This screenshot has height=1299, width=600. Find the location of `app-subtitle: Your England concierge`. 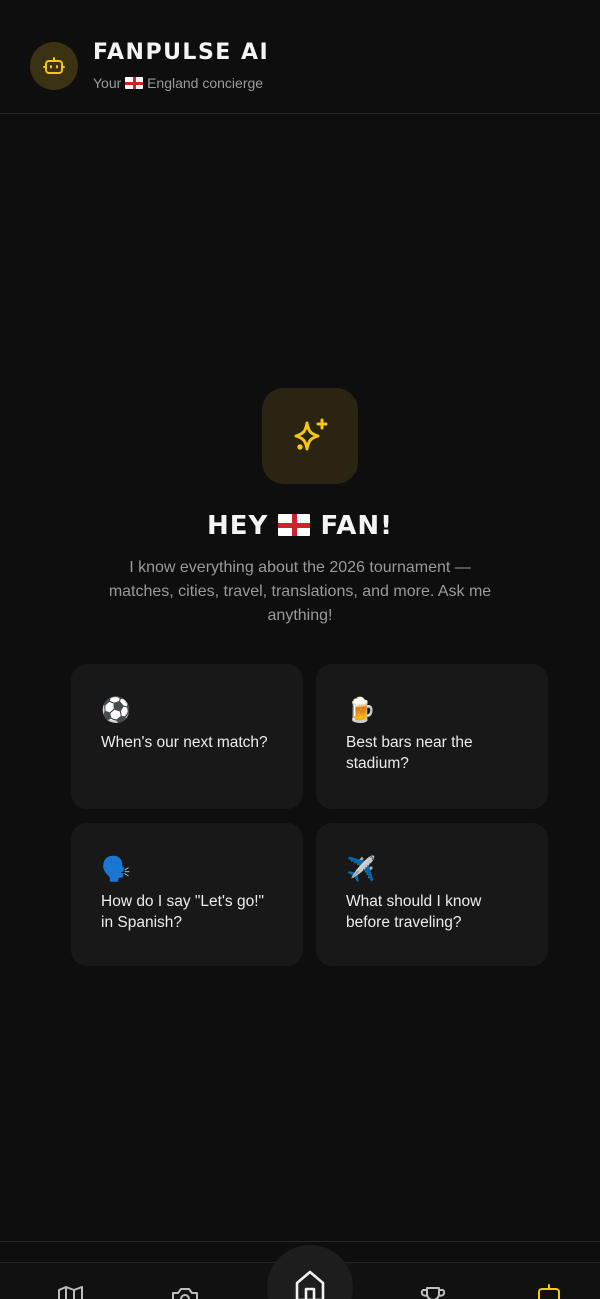

app-subtitle: Your England concierge is located at coordinates (178, 83).